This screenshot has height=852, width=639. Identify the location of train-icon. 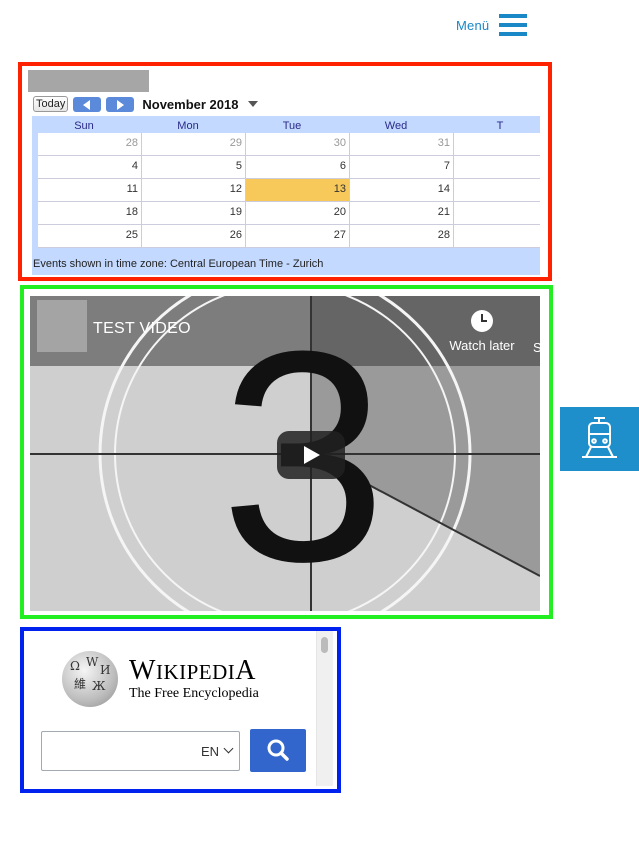
(599, 437).